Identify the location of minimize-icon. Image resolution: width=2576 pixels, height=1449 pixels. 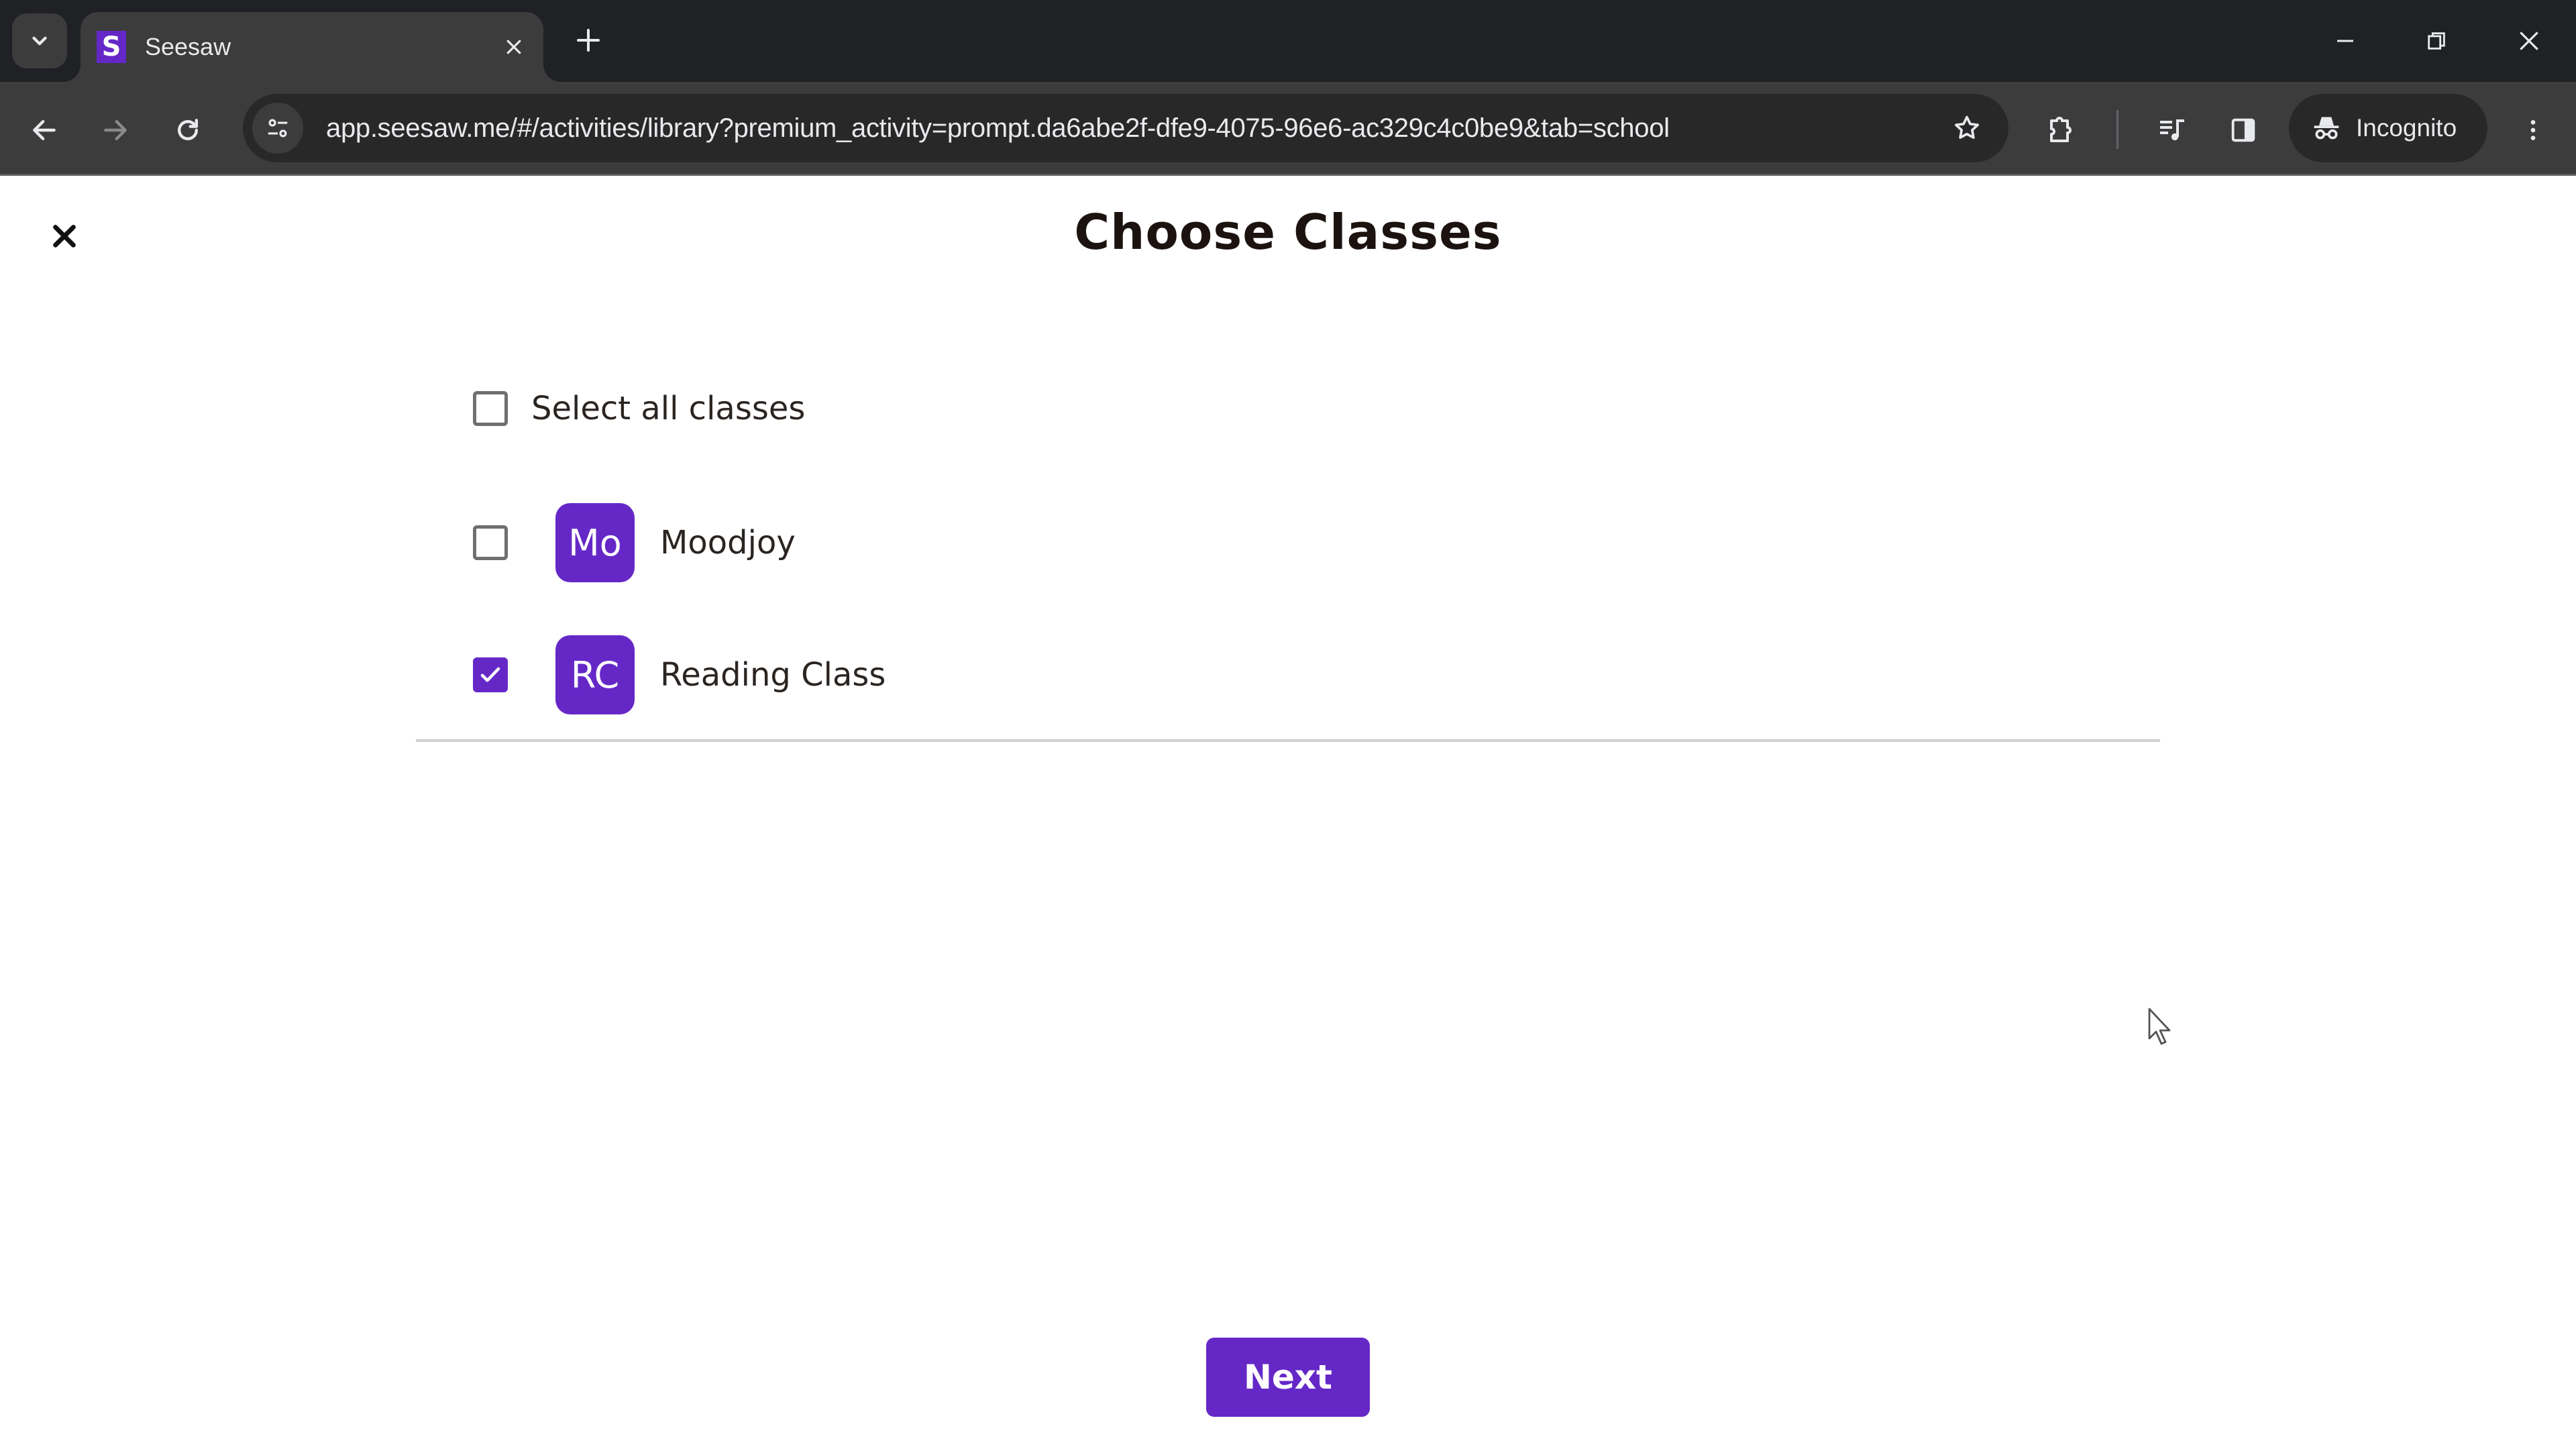
(2345, 41).